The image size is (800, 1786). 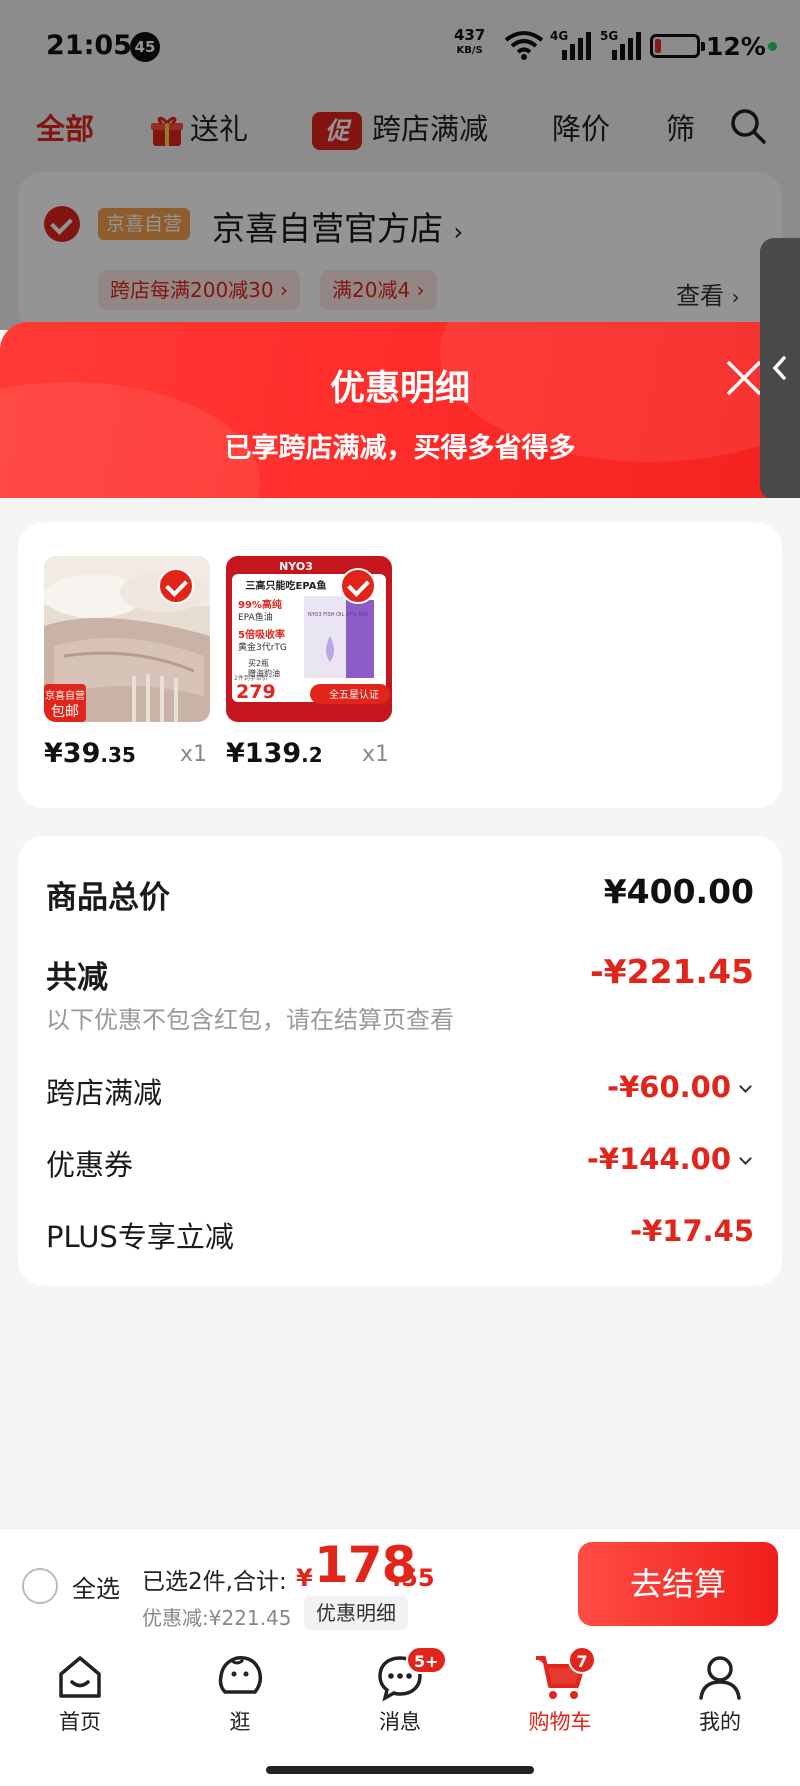 I want to click on coupon-value: -¥144.00, so click(x=669, y=1159).